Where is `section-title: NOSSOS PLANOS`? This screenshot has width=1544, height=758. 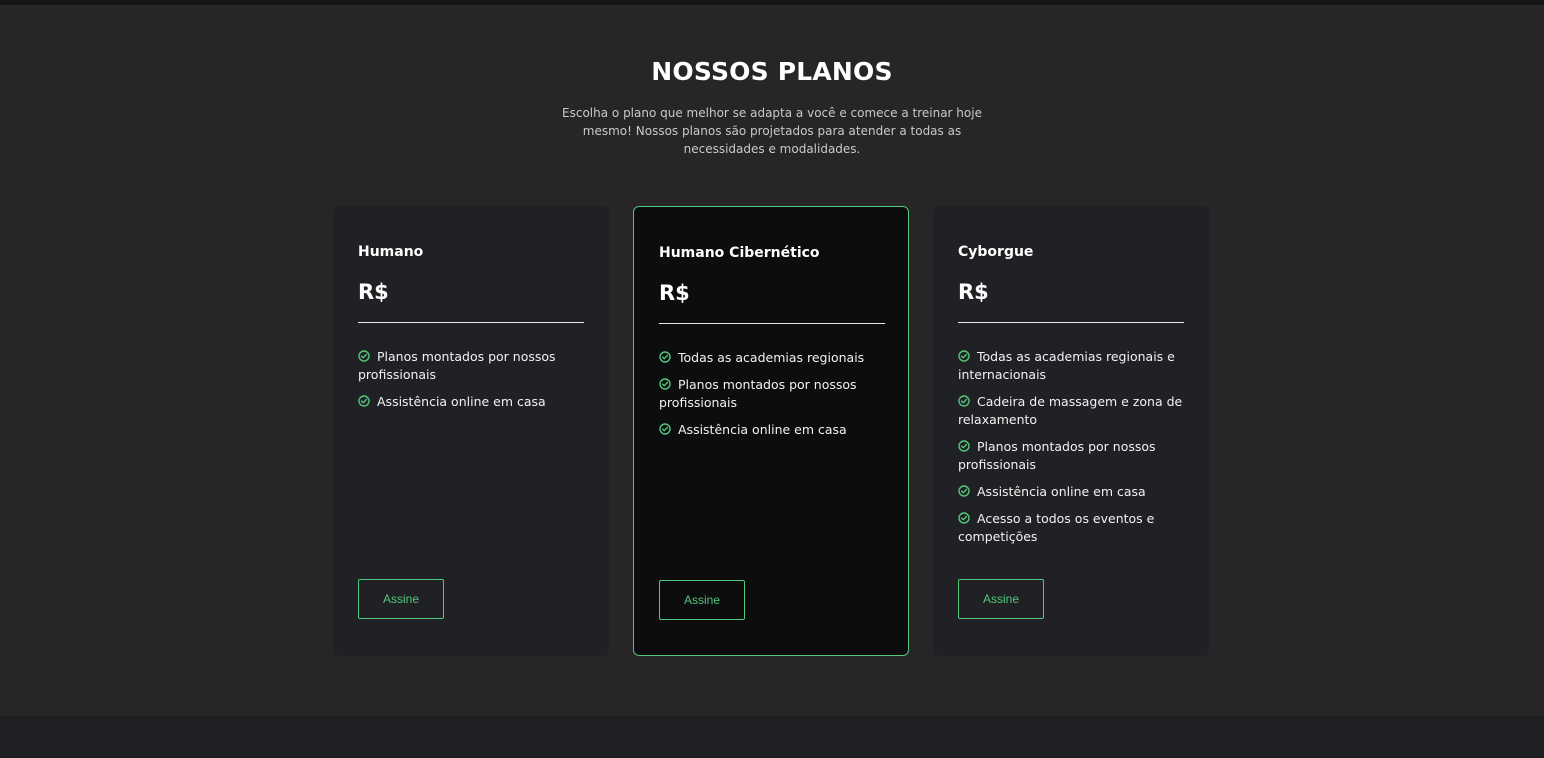 section-title: NOSSOS PLANOS is located at coordinates (772, 71).